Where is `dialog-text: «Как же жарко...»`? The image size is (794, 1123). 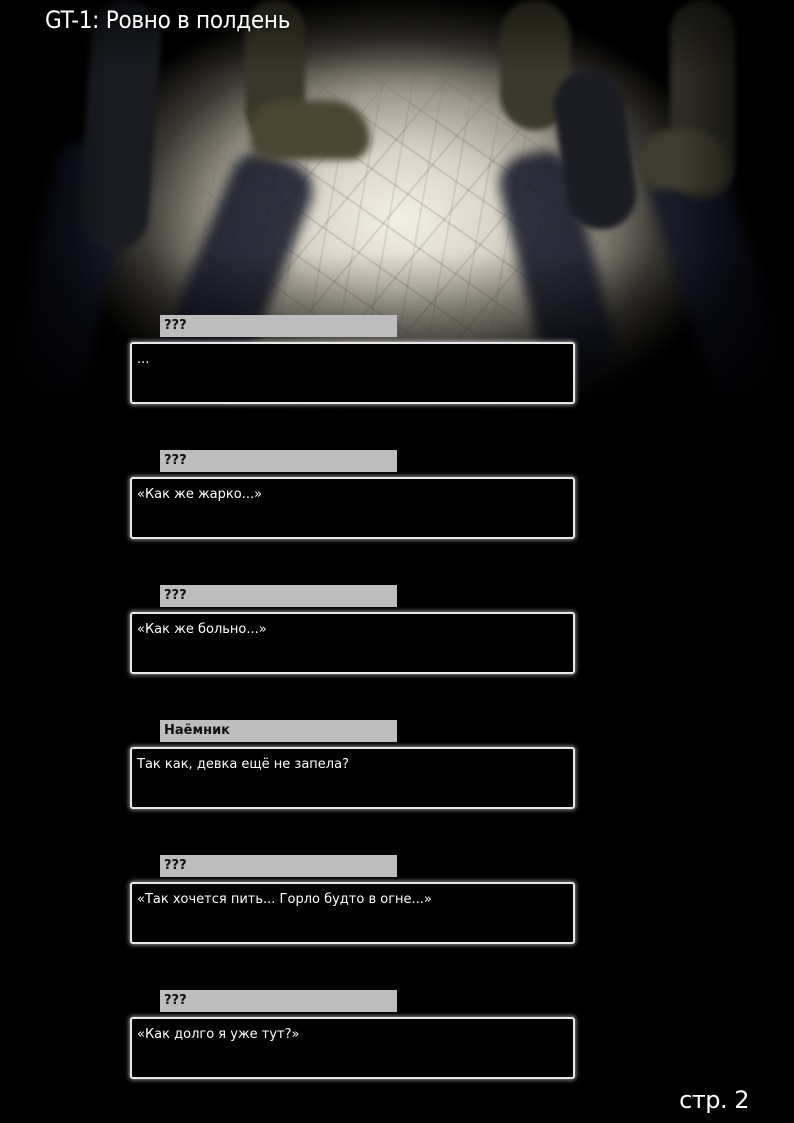 dialog-text: «Как же жарко...» is located at coordinates (352, 508).